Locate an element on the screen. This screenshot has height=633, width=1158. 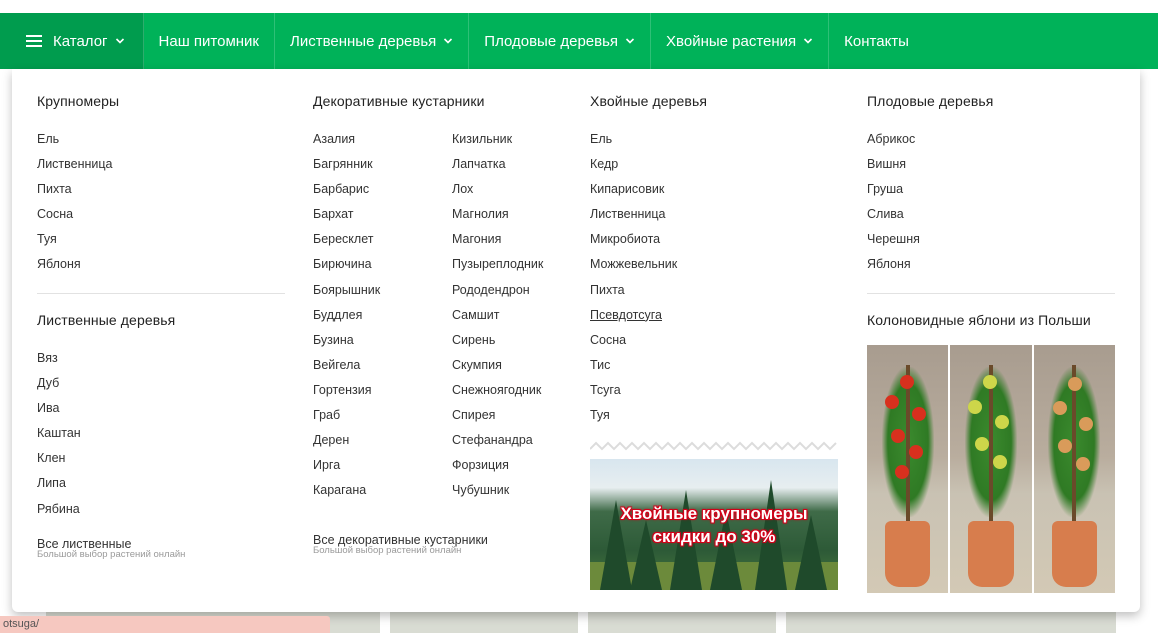
nav-our-nursery: Наш питомник is located at coordinates (209, 41).